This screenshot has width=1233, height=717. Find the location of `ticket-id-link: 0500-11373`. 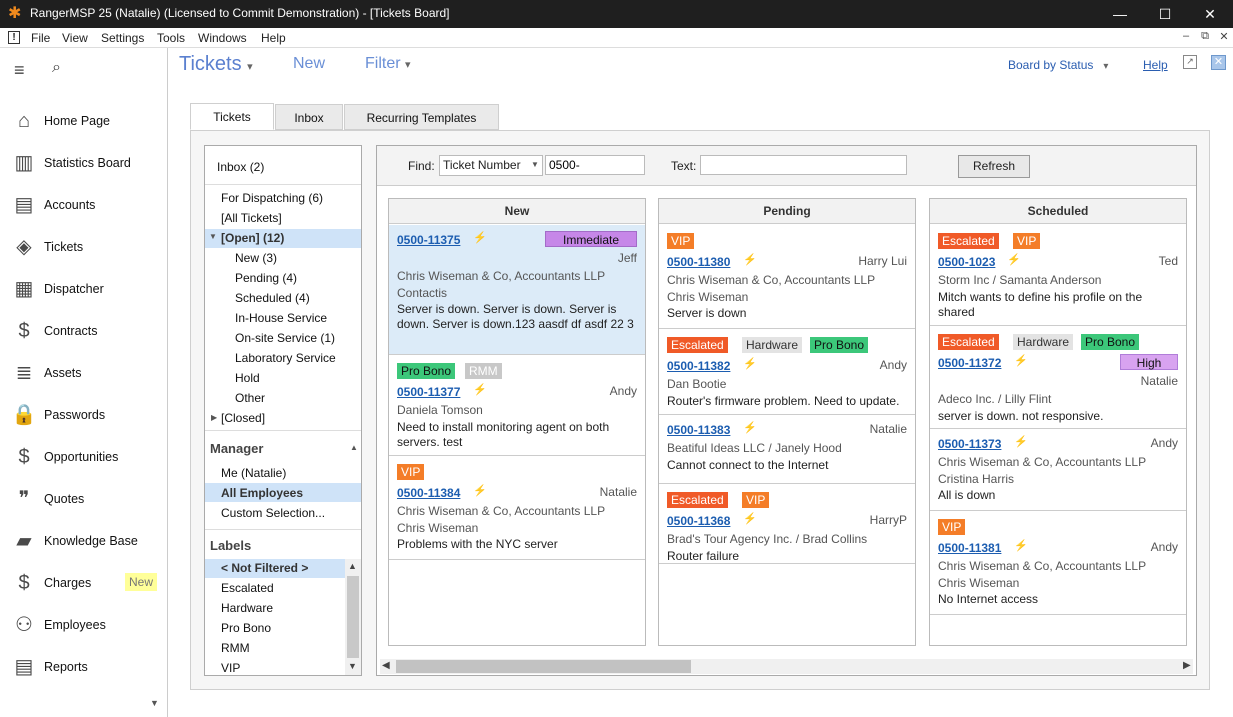

ticket-id-link: 0500-11373 is located at coordinates (969, 444).